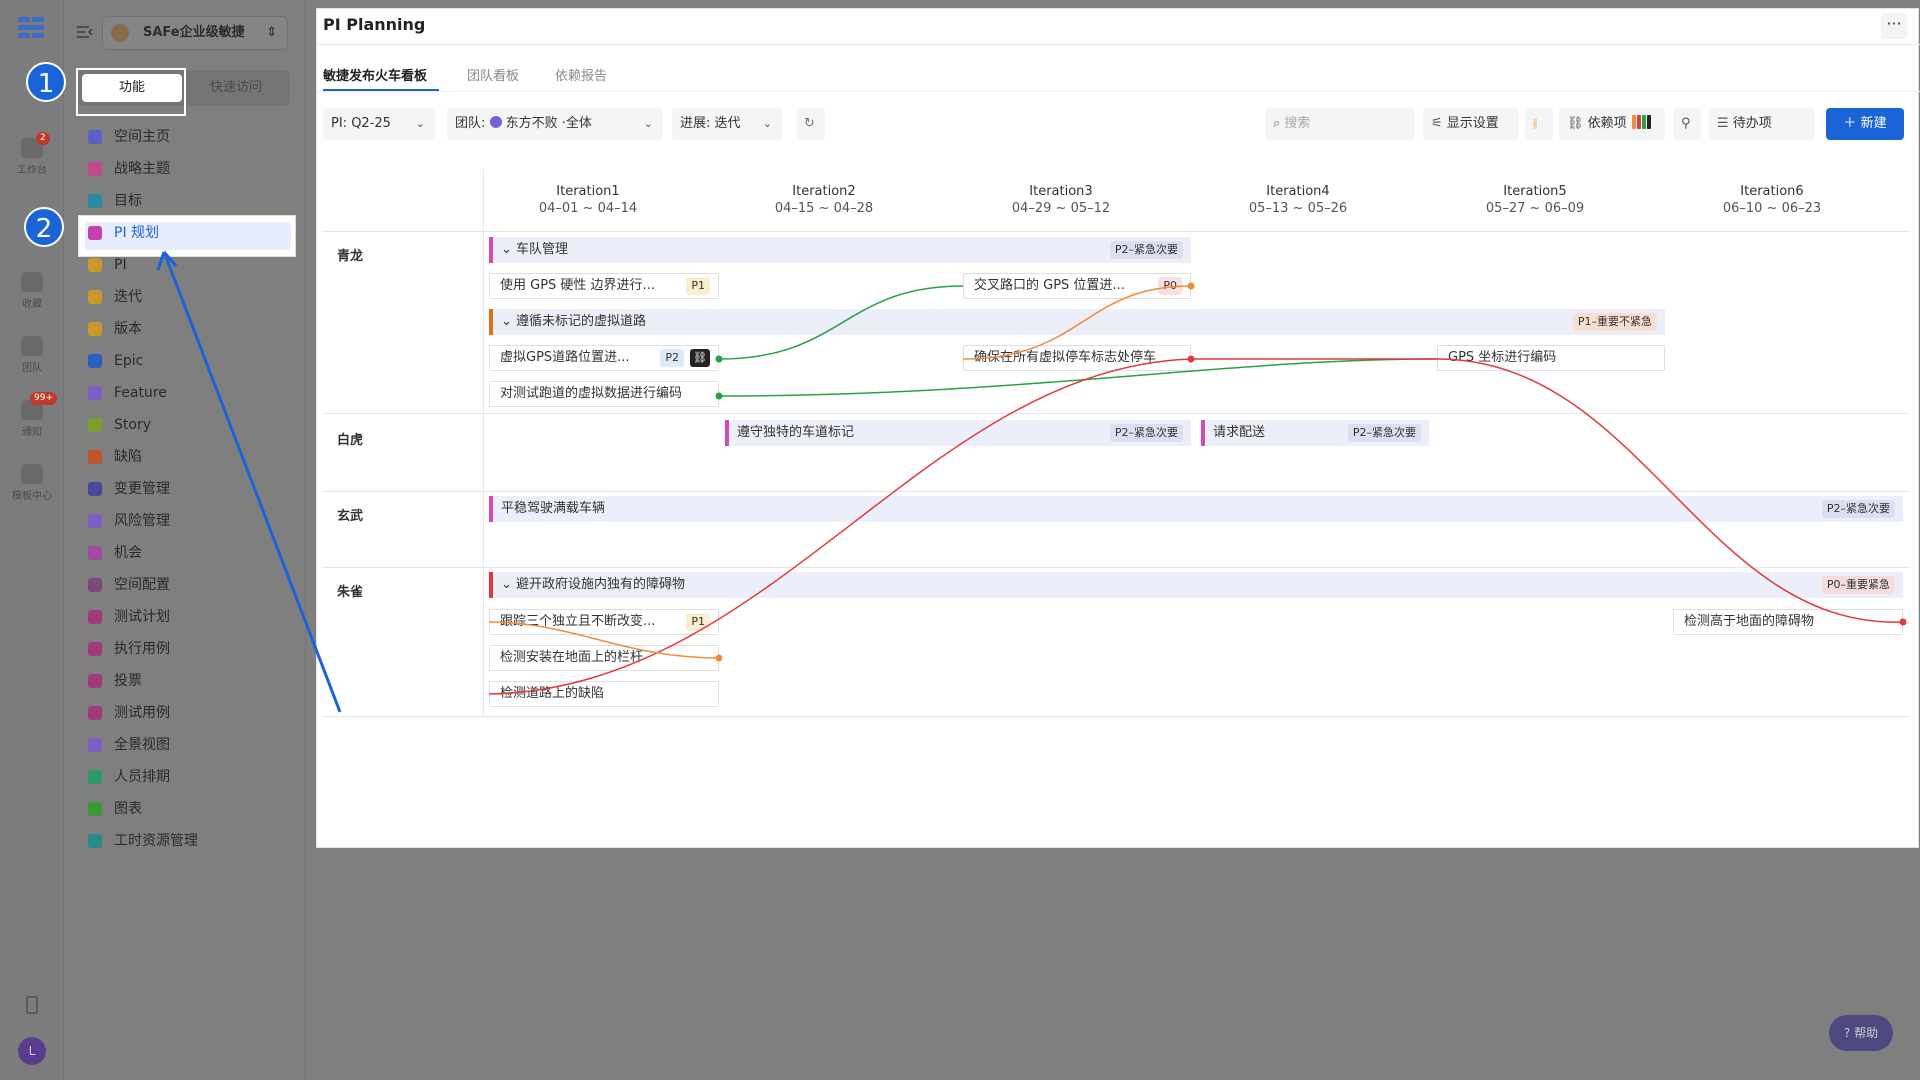 Image resolution: width=1920 pixels, height=1080 pixels. What do you see at coordinates (1847, 1033) in the screenshot?
I see `question-icon: ?` at bounding box center [1847, 1033].